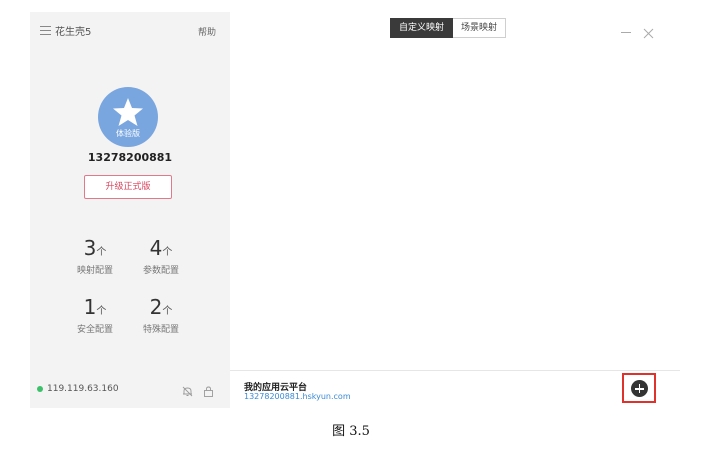  What do you see at coordinates (160, 271) in the screenshot?
I see `stat-label: 参数配置` at bounding box center [160, 271].